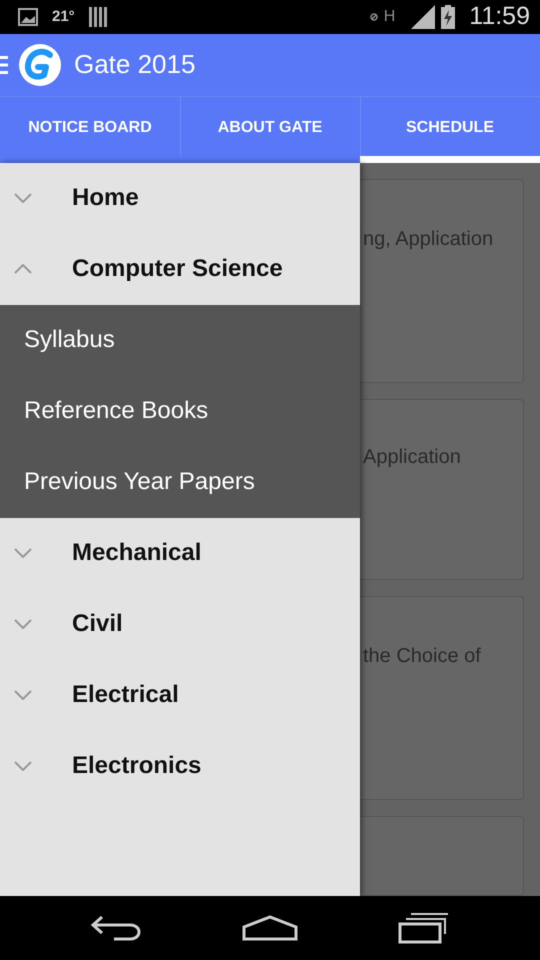 This screenshot has height=960, width=540. I want to click on recent-apps-icon, so click(424, 928).